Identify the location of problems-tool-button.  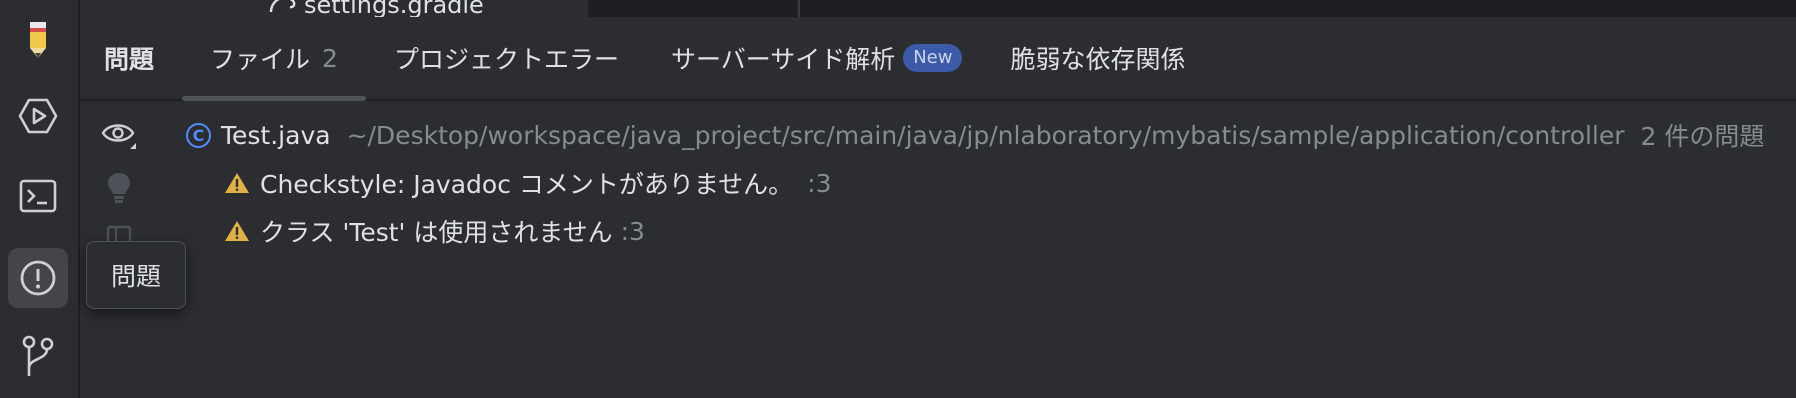
(38, 278).